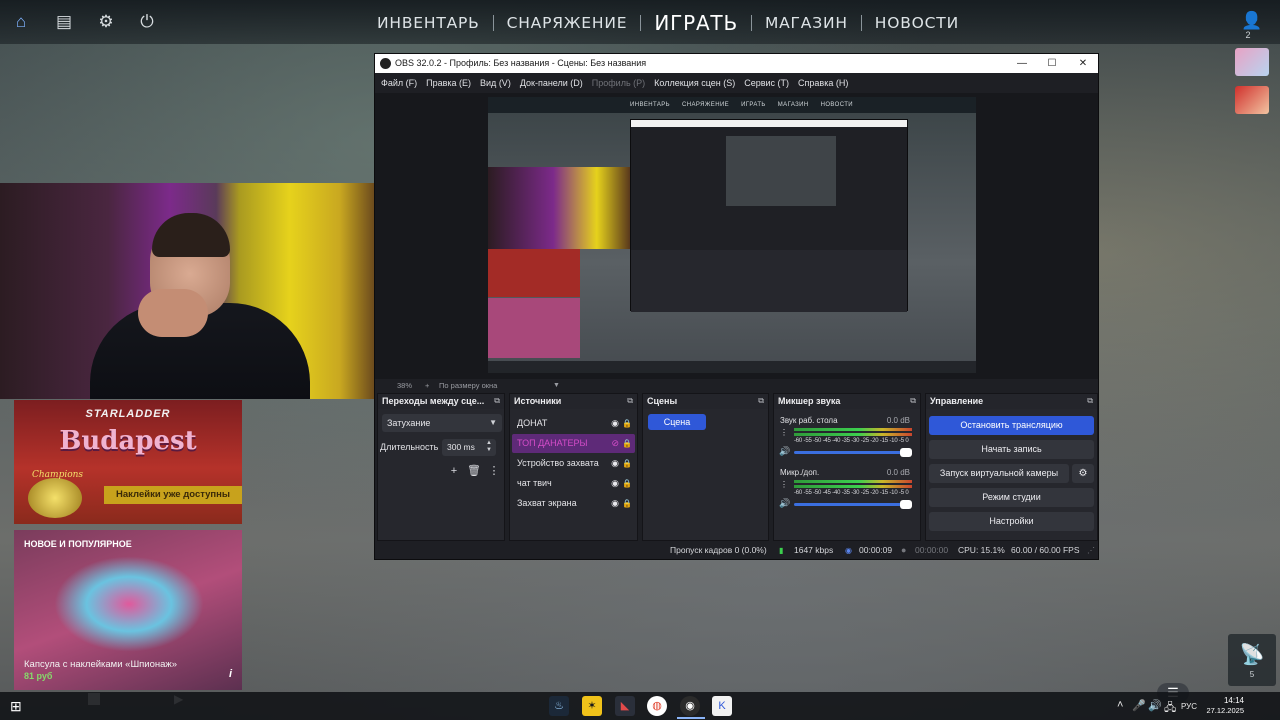 The height and width of the screenshot is (720, 1280). Describe the element at coordinates (573, 463) in the screenshot. I see `source-row-capture-device: Устройство захвата ◉ 🔒` at that location.